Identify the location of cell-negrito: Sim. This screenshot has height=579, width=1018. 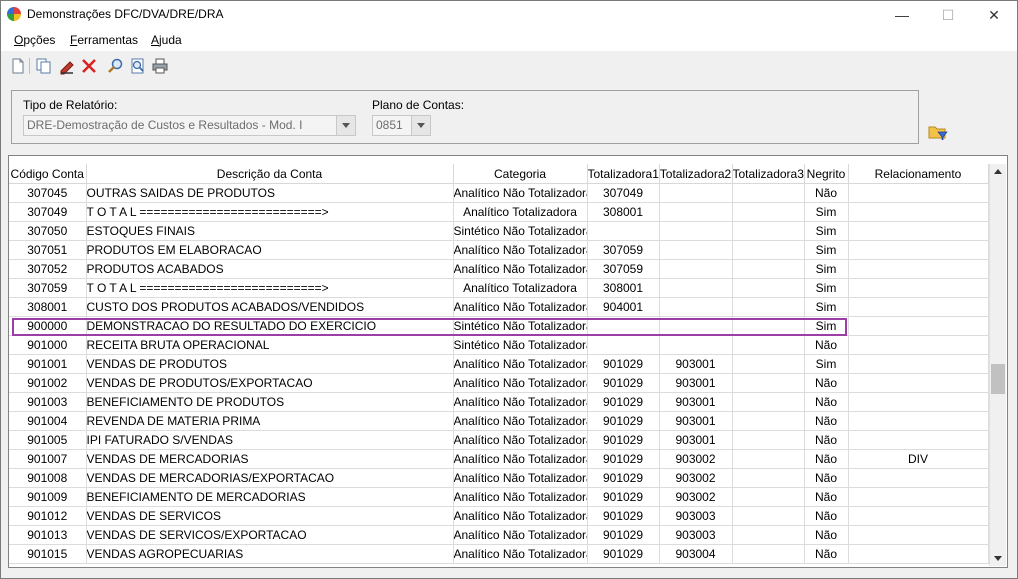
(826, 269).